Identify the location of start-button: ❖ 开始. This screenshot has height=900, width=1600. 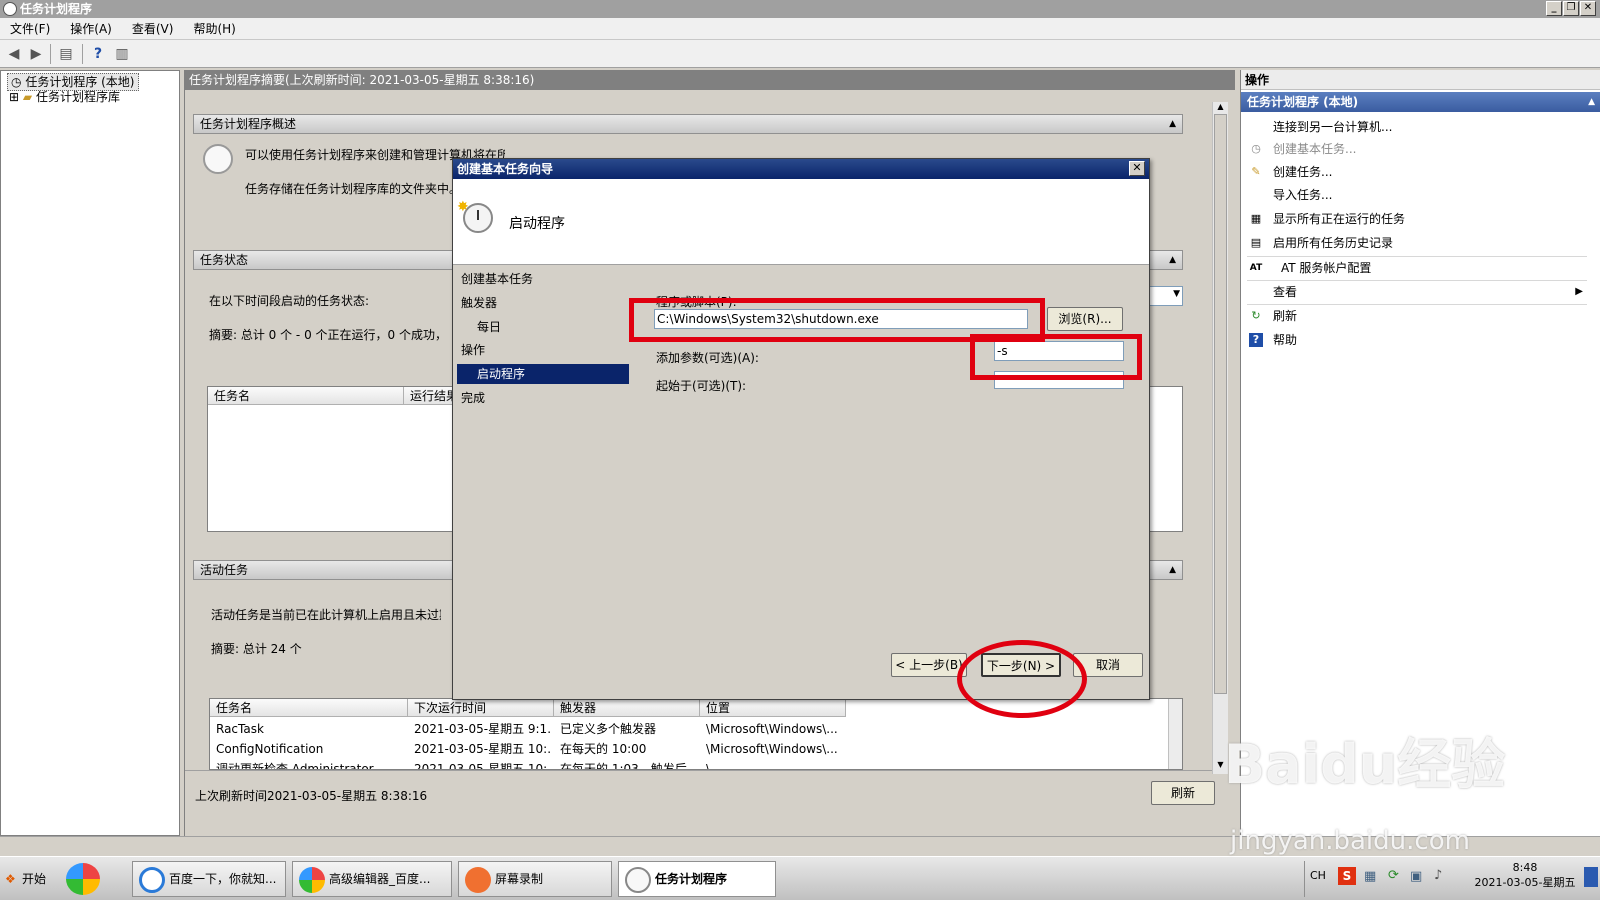
(26, 879).